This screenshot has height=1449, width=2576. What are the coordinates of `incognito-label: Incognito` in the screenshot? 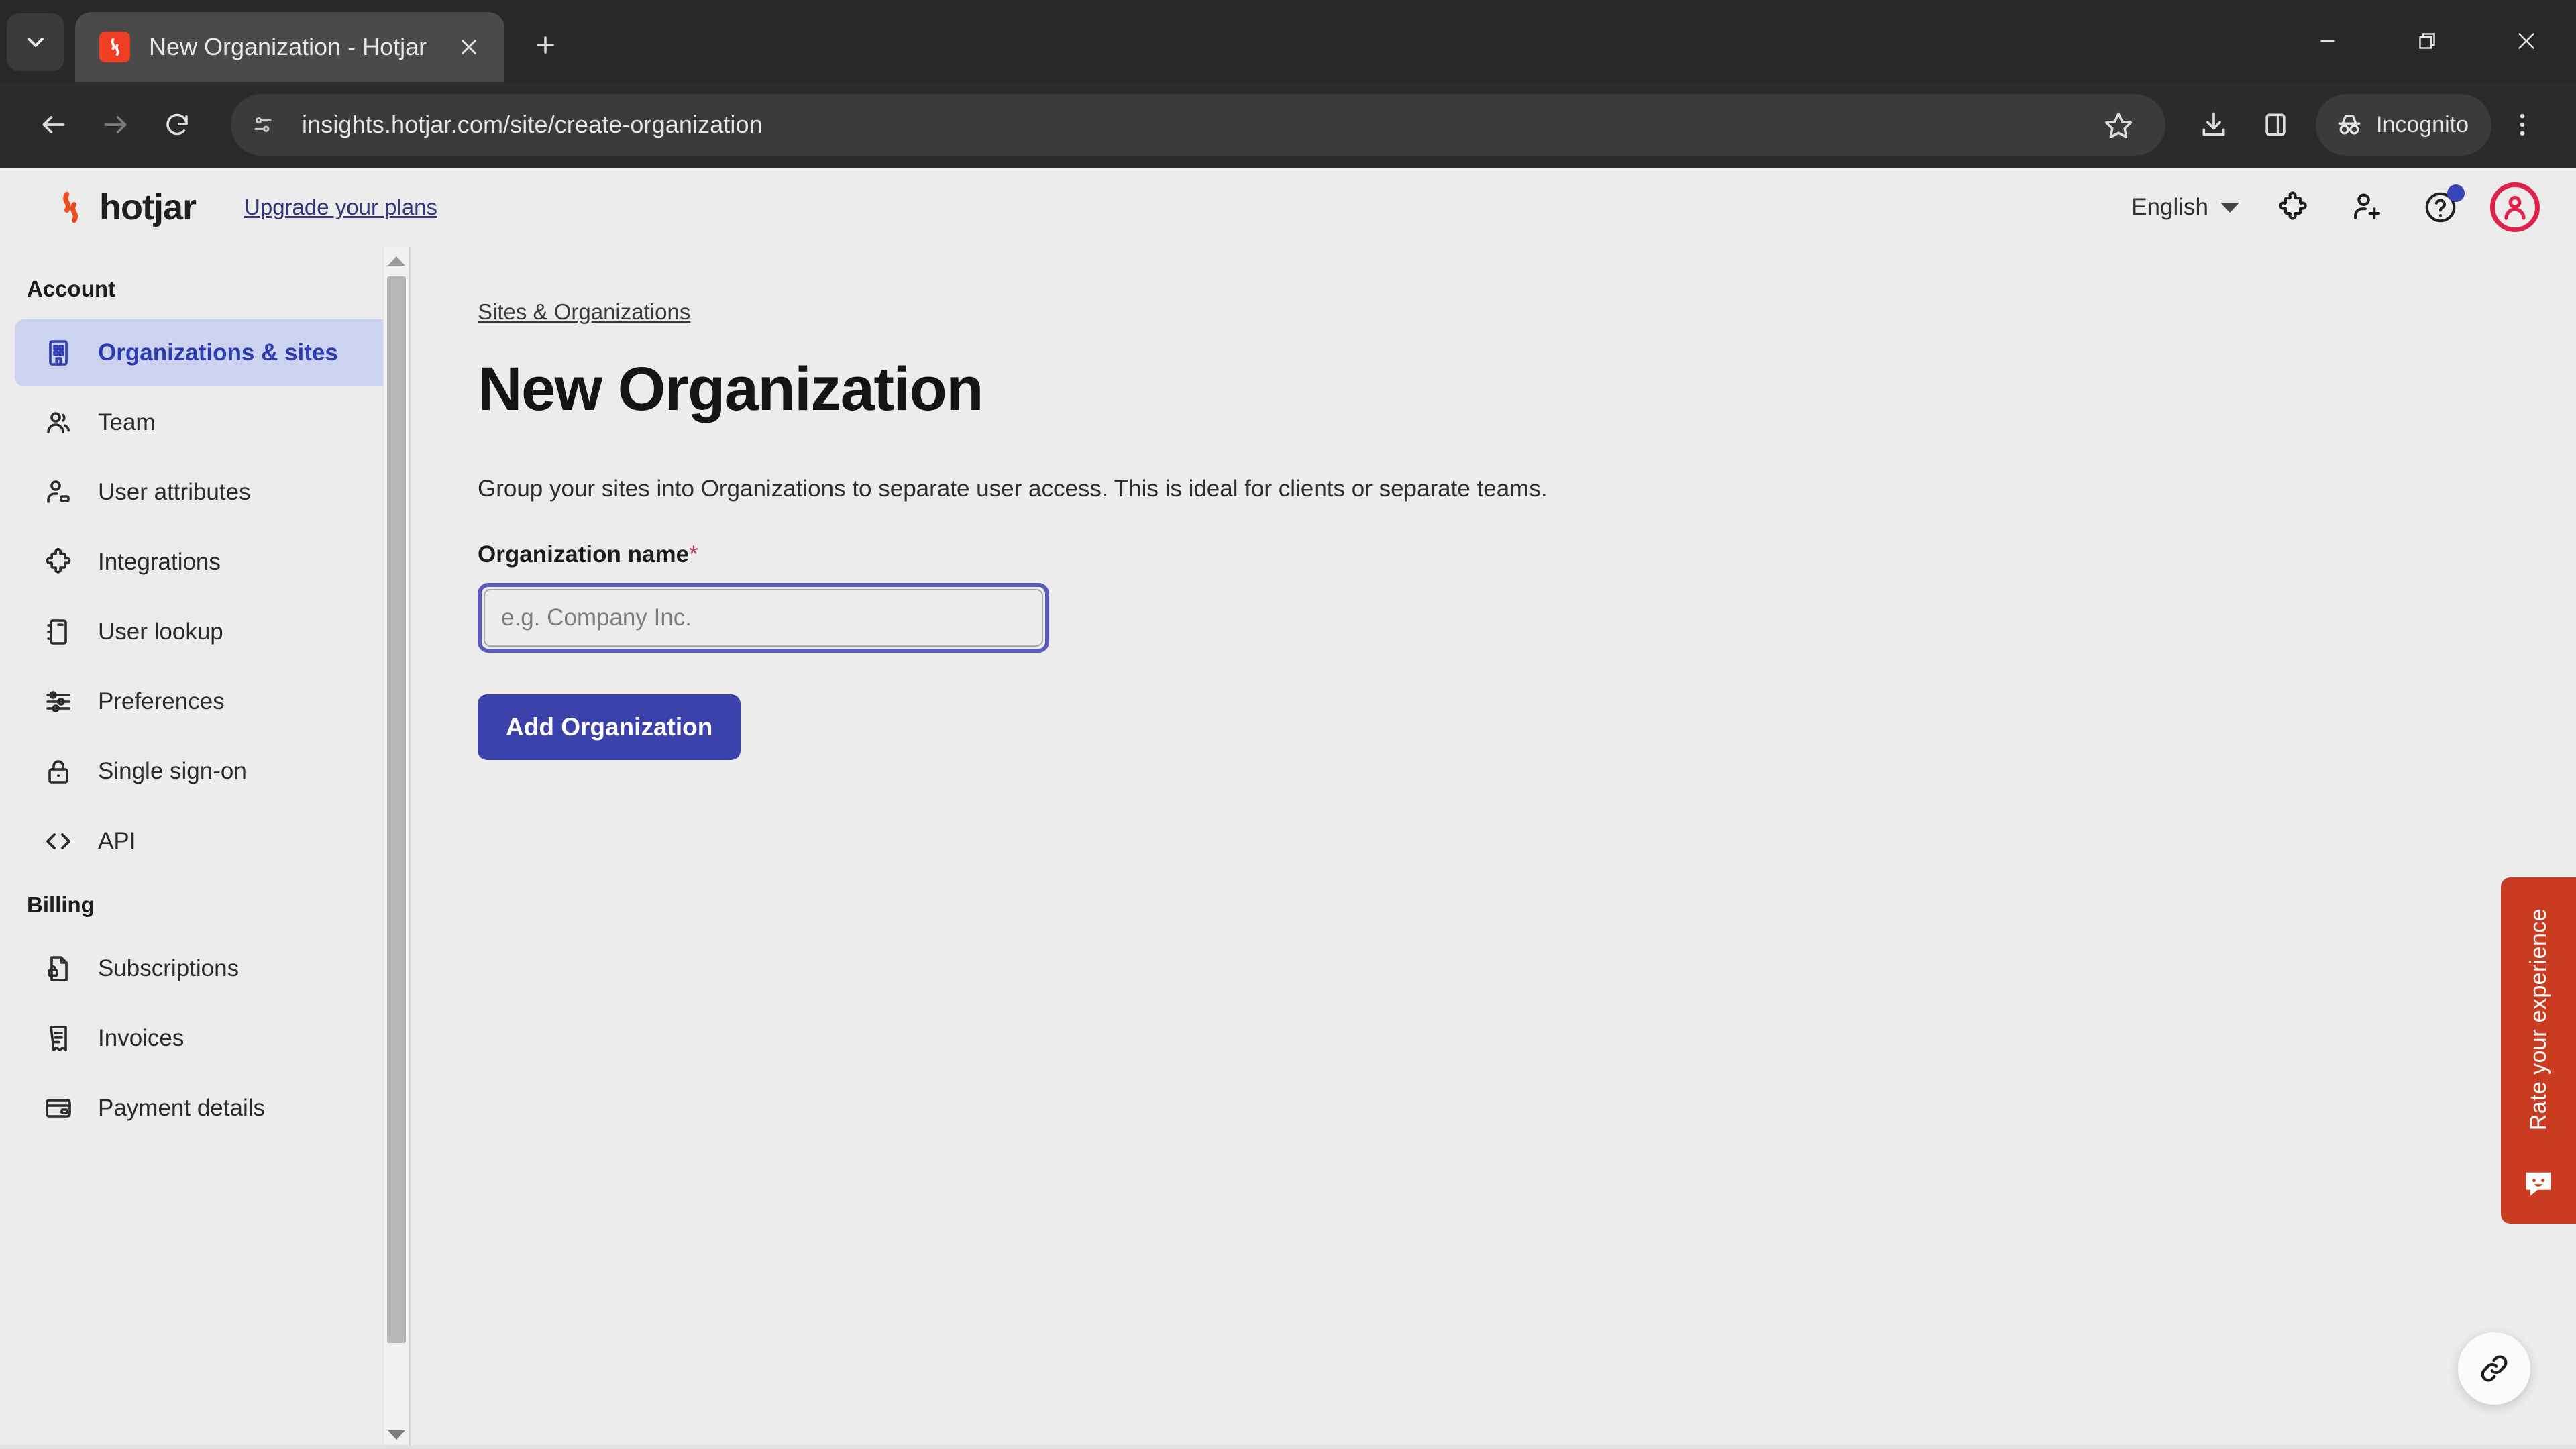 It's located at (2422, 124).